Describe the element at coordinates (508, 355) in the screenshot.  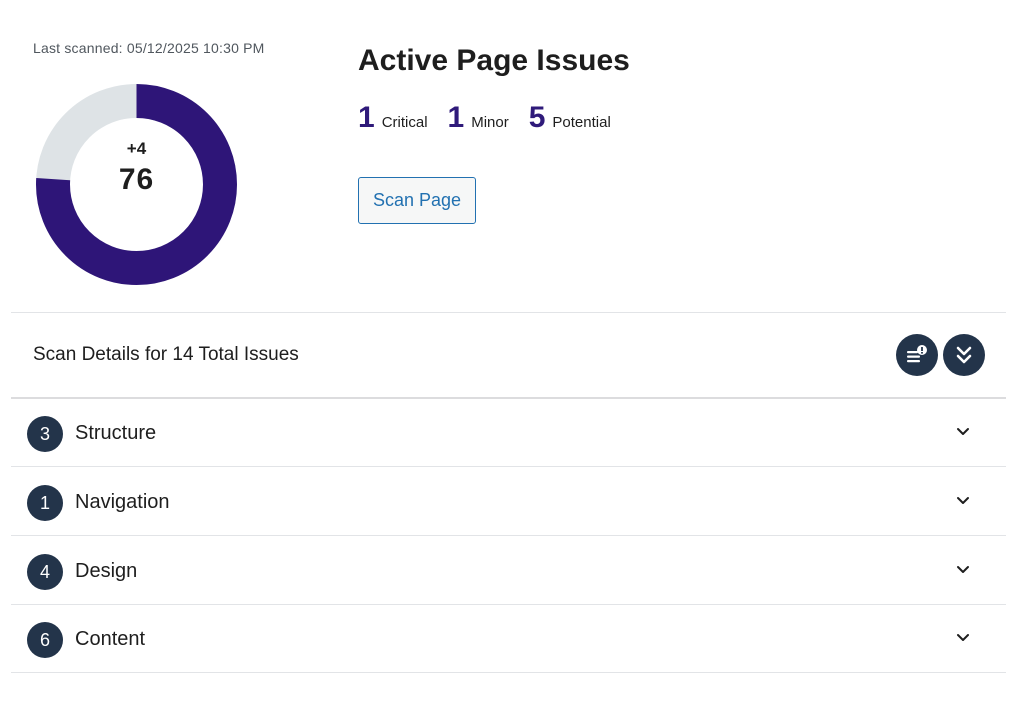
I see `scan-details-header: Scan Details for 14 Total Issues` at that location.